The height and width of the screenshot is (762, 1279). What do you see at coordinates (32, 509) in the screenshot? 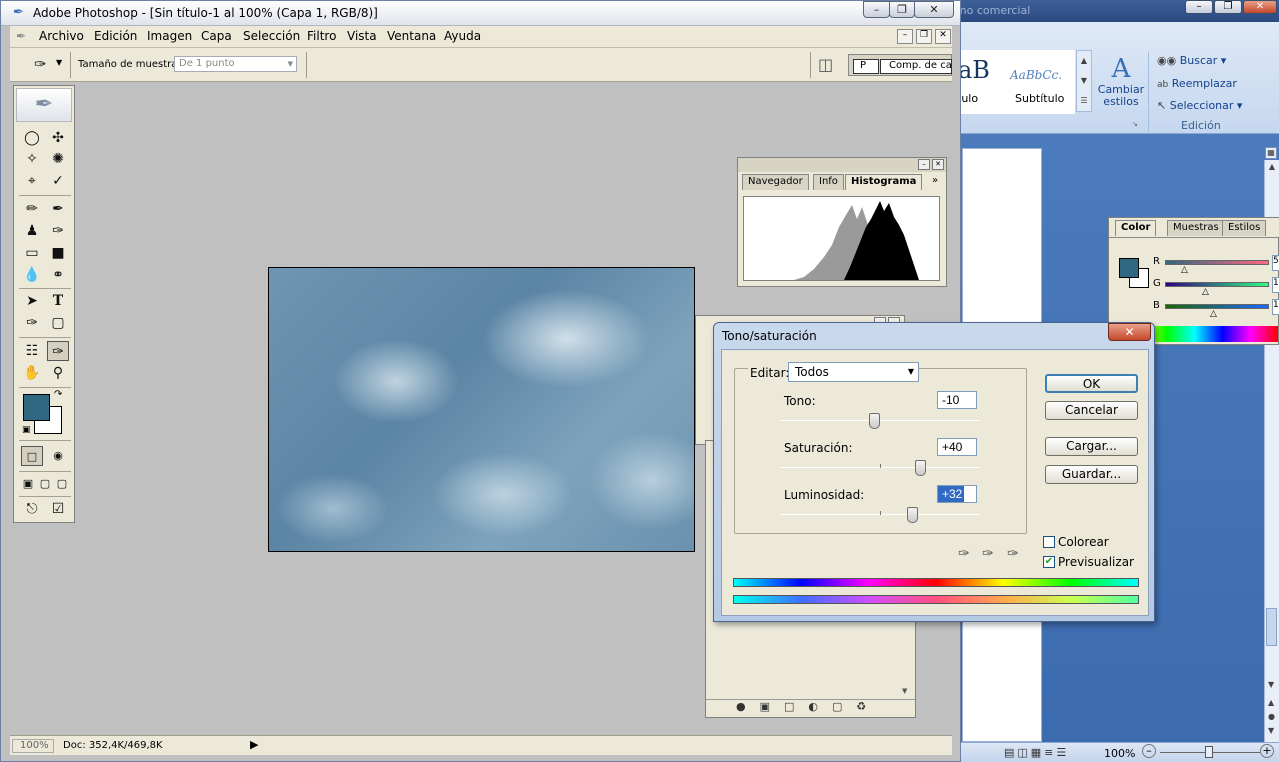
I see `jump-to-imageready-icon: ⎋` at bounding box center [32, 509].